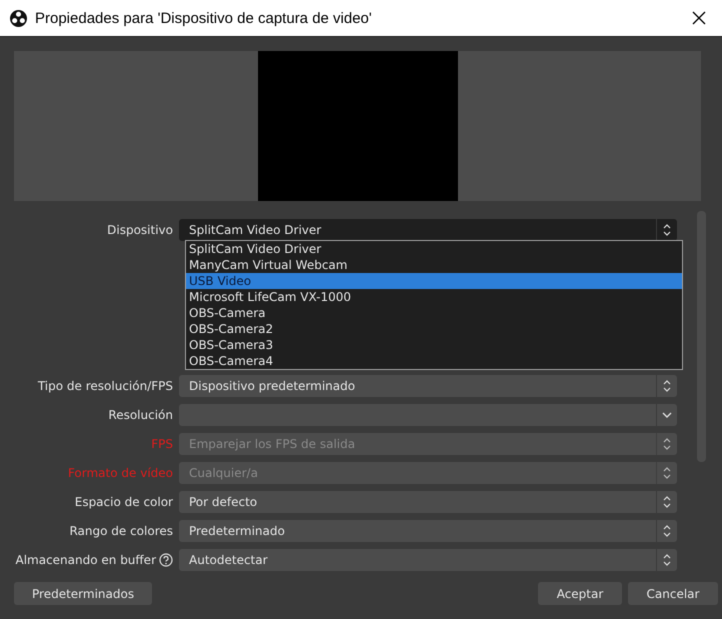 The height and width of the screenshot is (619, 722). I want to click on device-select: SplitCam Video Driver, so click(428, 230).